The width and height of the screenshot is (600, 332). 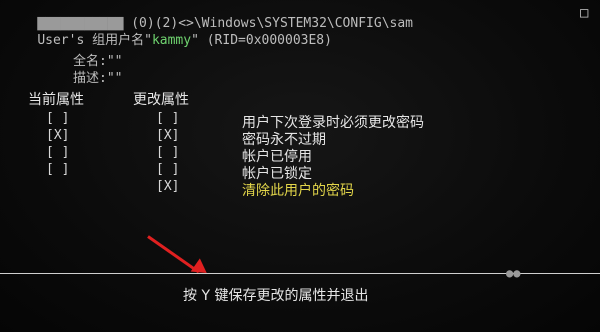 What do you see at coordinates (94, 40) in the screenshot?
I see `user-prefix: User's 组用户名"` at bounding box center [94, 40].